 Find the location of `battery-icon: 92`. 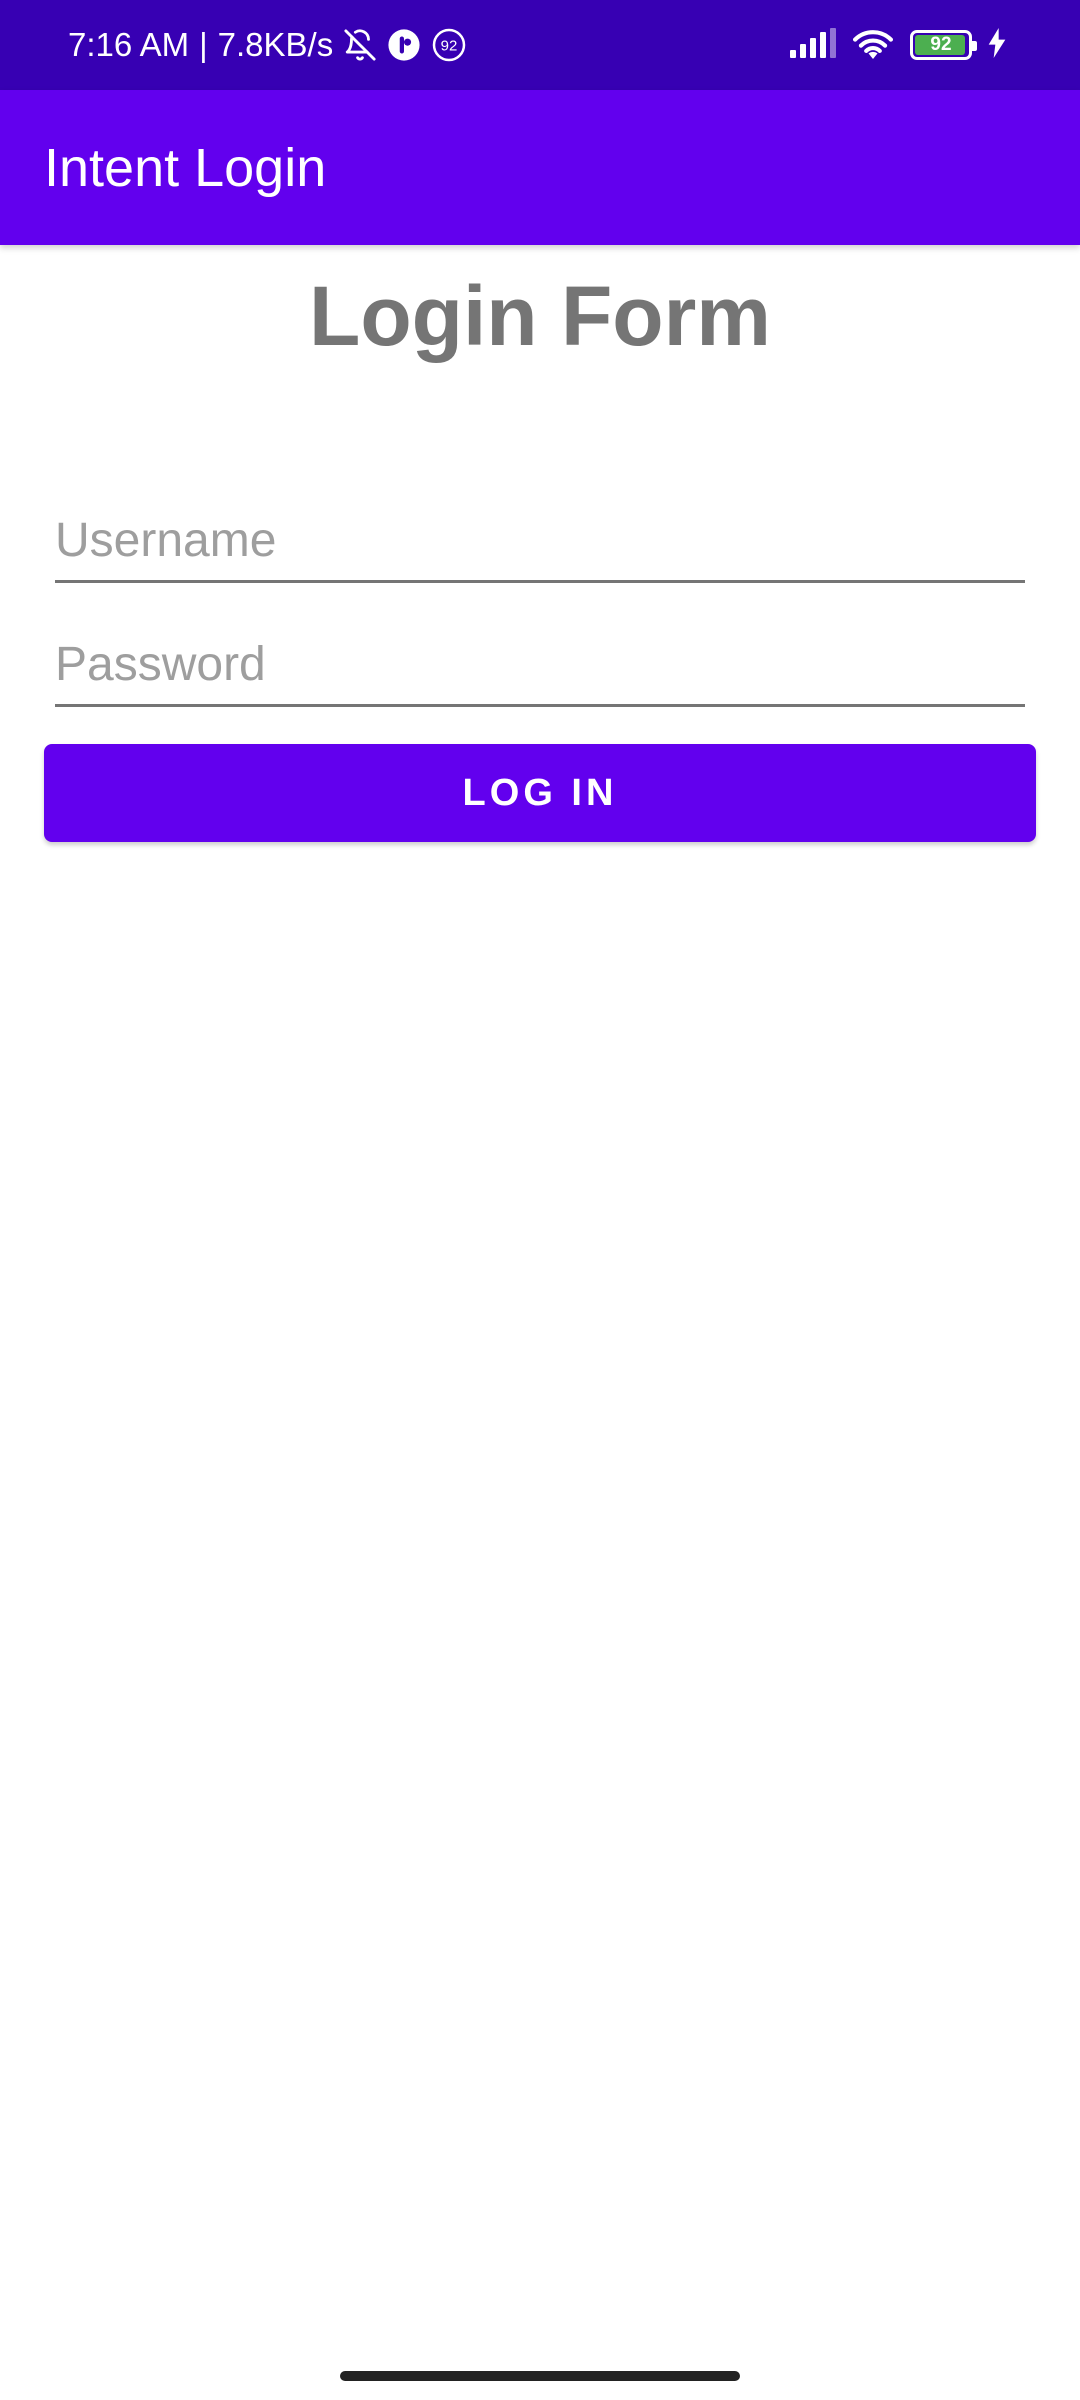

battery-icon: 92 is located at coordinates (943, 45).